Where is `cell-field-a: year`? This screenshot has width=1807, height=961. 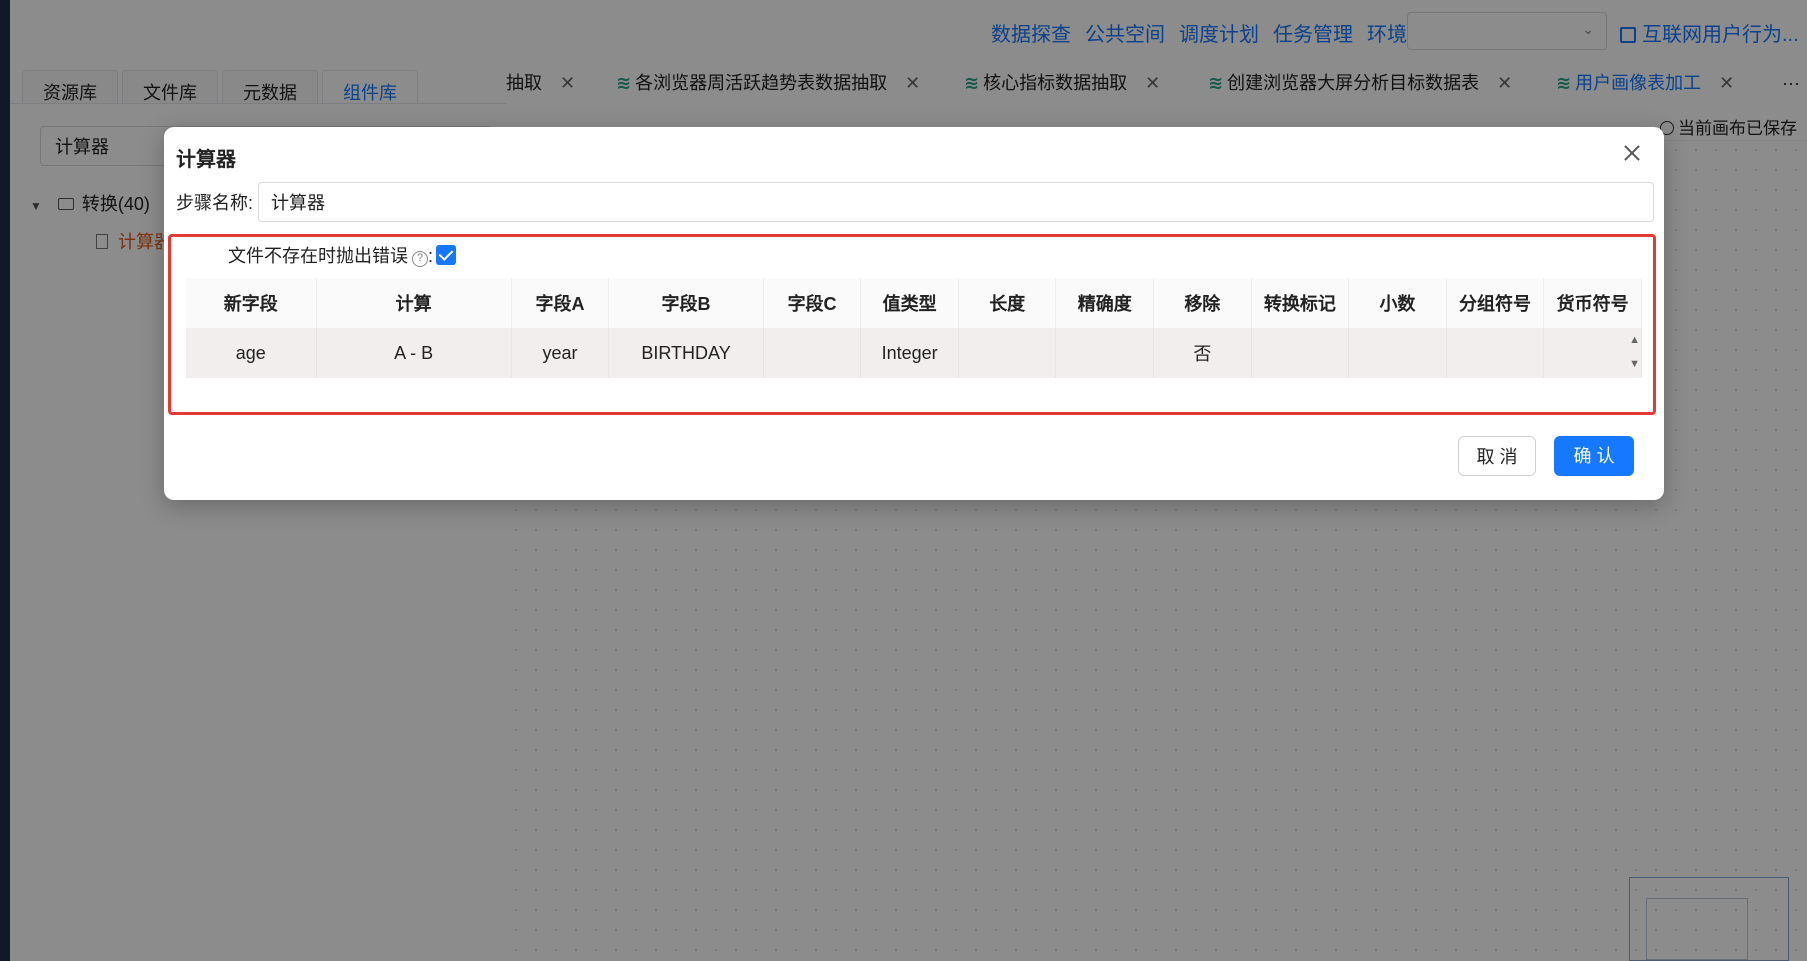 cell-field-a: year is located at coordinates (560, 353).